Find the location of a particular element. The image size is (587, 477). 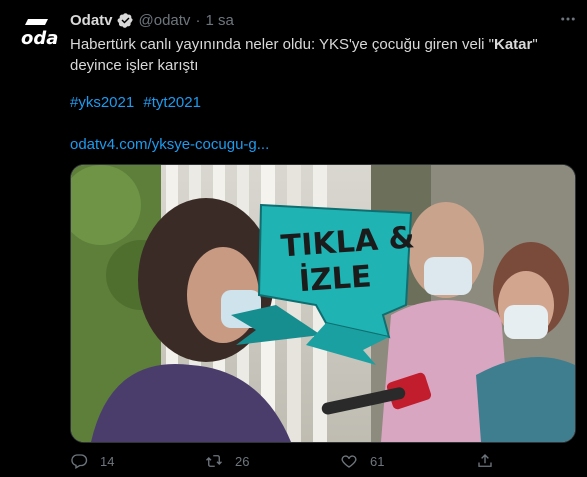

share-icon is located at coordinates (485, 460).